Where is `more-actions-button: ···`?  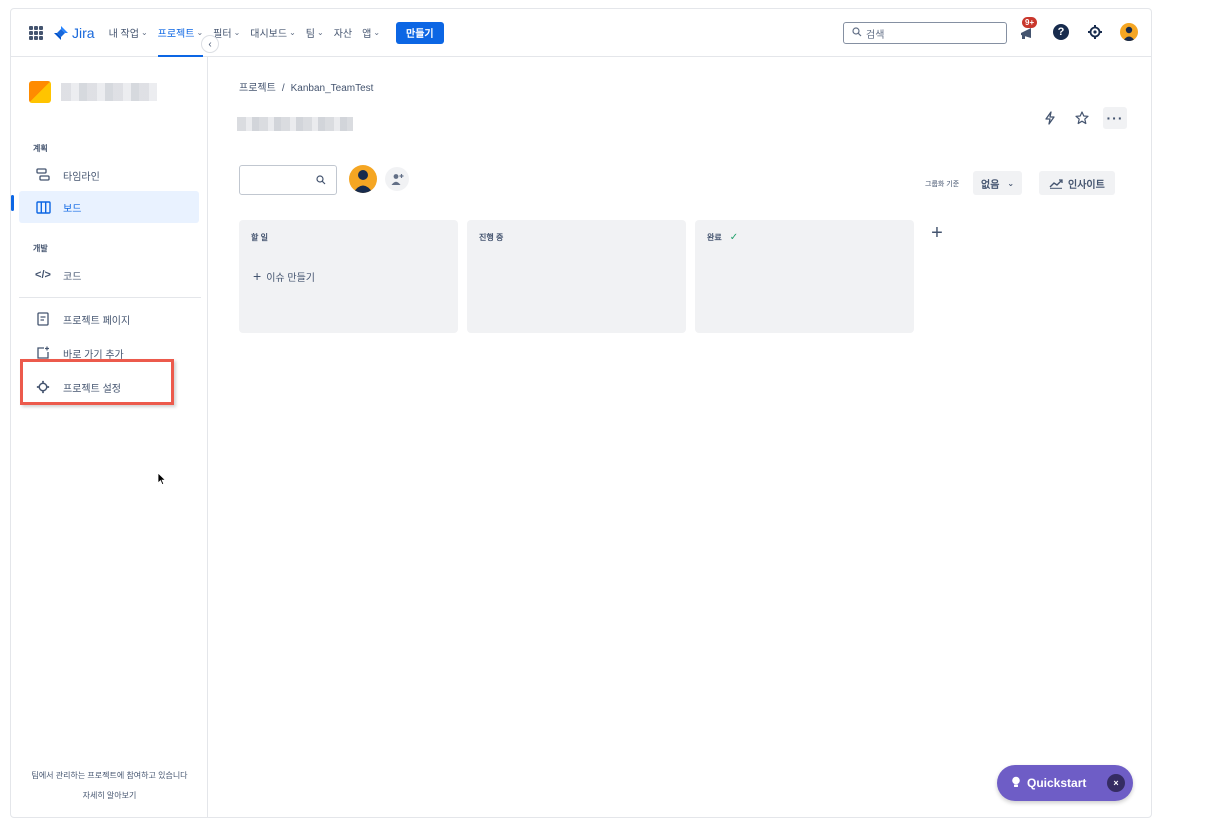
more-actions-button: ··· is located at coordinates (1115, 118).